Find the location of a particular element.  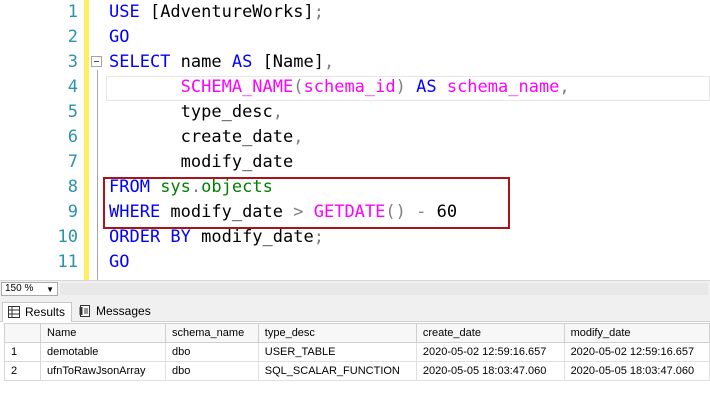

code-line: create_date, is located at coordinates (206, 137).